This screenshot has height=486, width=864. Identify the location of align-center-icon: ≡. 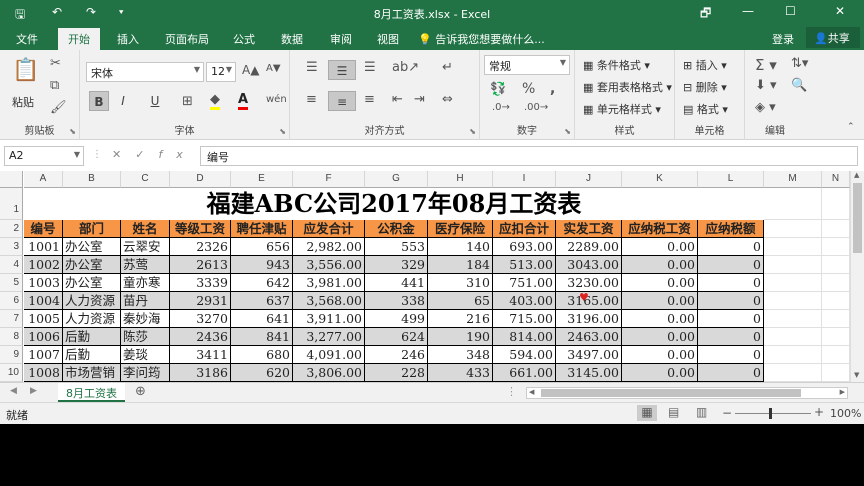
(342, 101).